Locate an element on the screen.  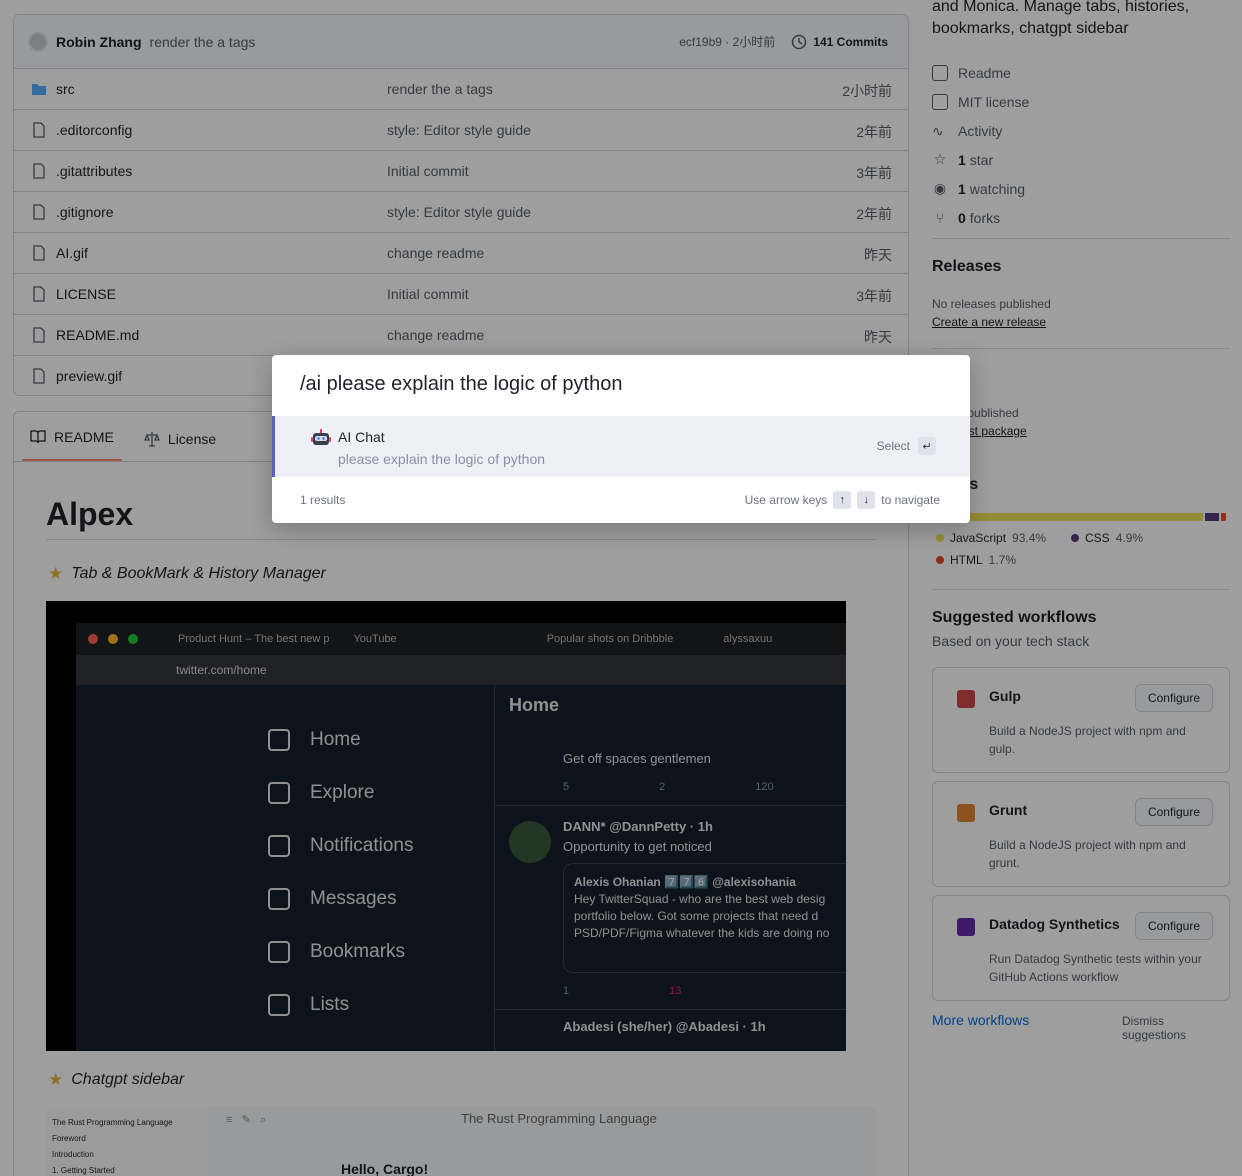
select-label: Select is located at coordinates (893, 446).